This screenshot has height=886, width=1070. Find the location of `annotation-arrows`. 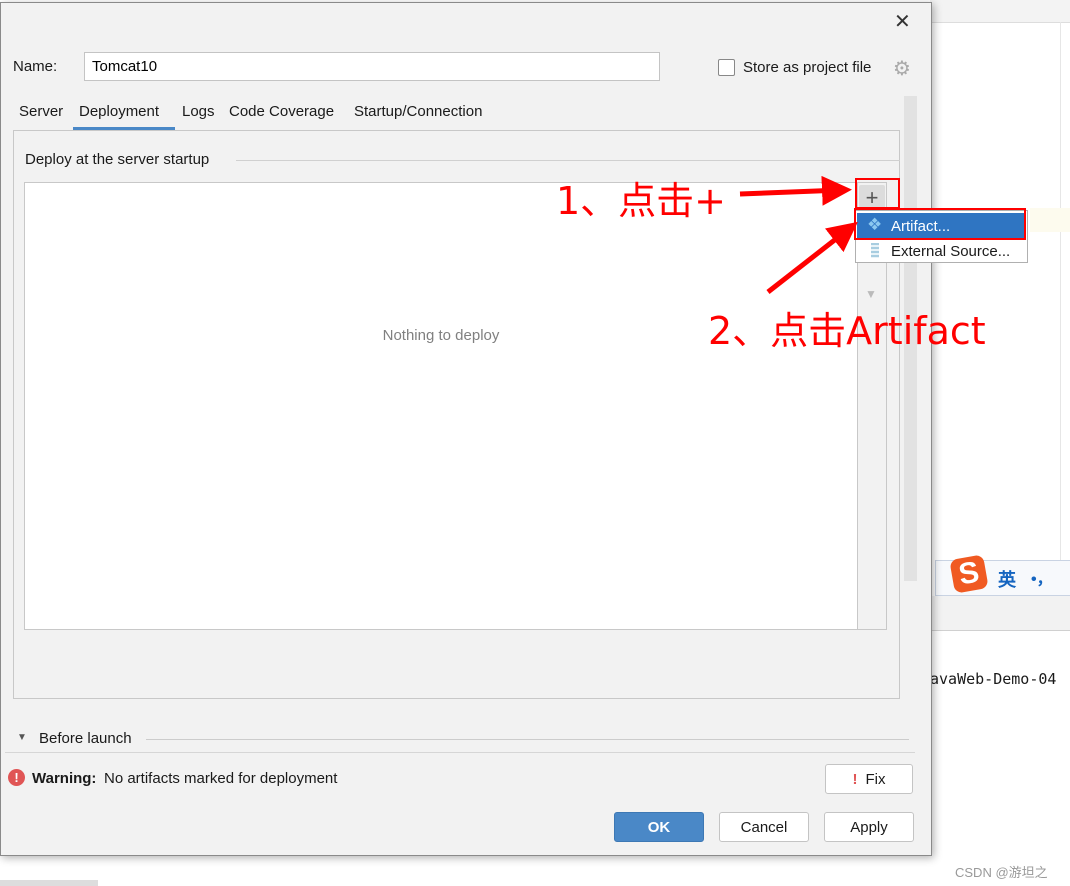

annotation-arrows is located at coordinates (798, 234).